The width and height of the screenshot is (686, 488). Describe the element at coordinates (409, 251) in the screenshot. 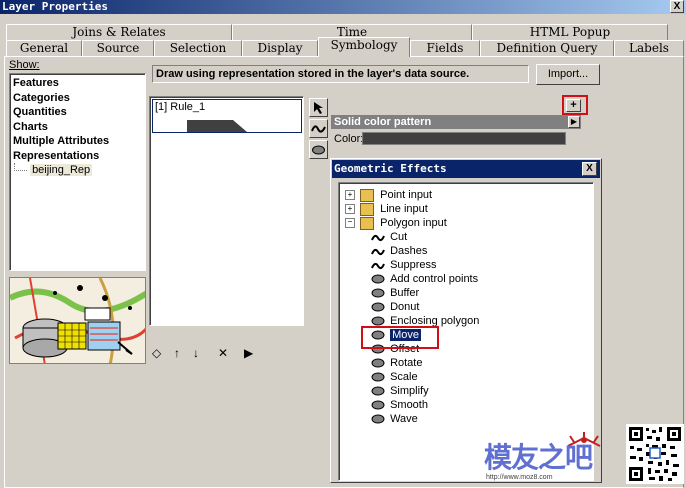

I see `effect-label: Dashes` at that location.